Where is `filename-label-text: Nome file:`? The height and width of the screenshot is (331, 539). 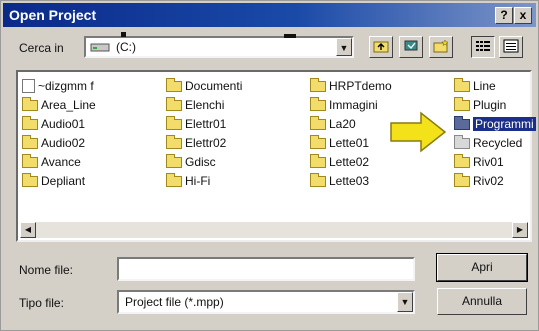 filename-label-text: Nome file: is located at coordinates (46, 270).